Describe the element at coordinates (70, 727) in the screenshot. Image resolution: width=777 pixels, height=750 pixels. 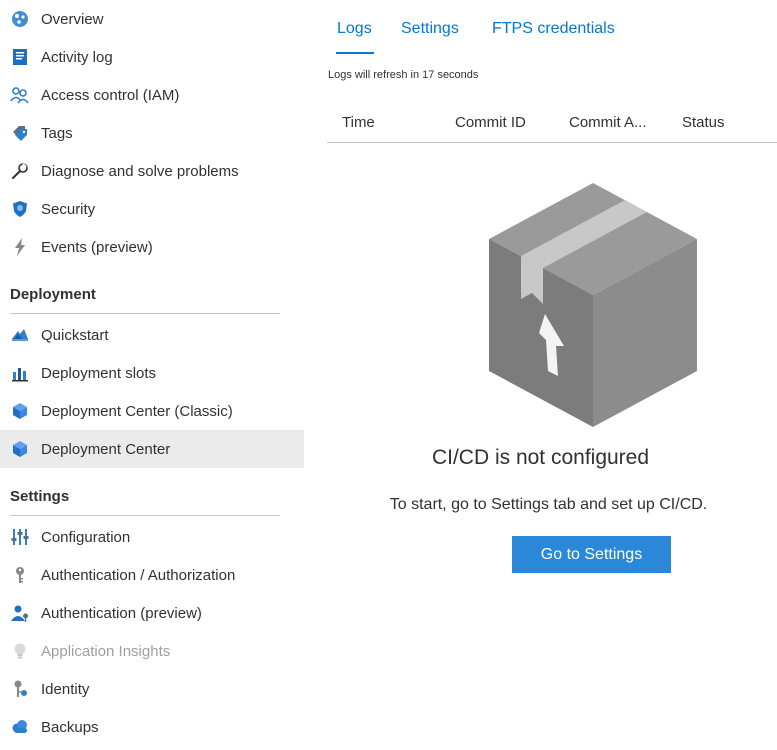
I see `sidebar-item-label: Backups` at that location.